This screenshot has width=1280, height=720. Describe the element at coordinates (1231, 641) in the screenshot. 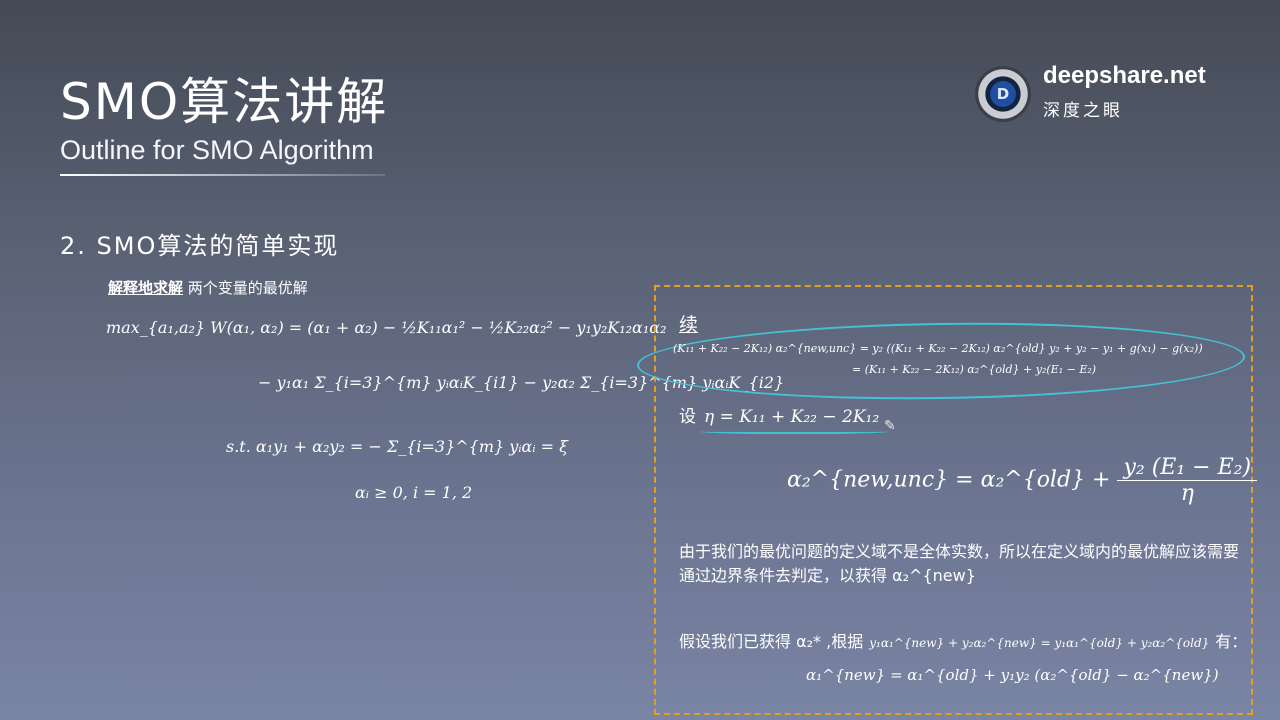

I see `assumption-tail: 有：` at that location.